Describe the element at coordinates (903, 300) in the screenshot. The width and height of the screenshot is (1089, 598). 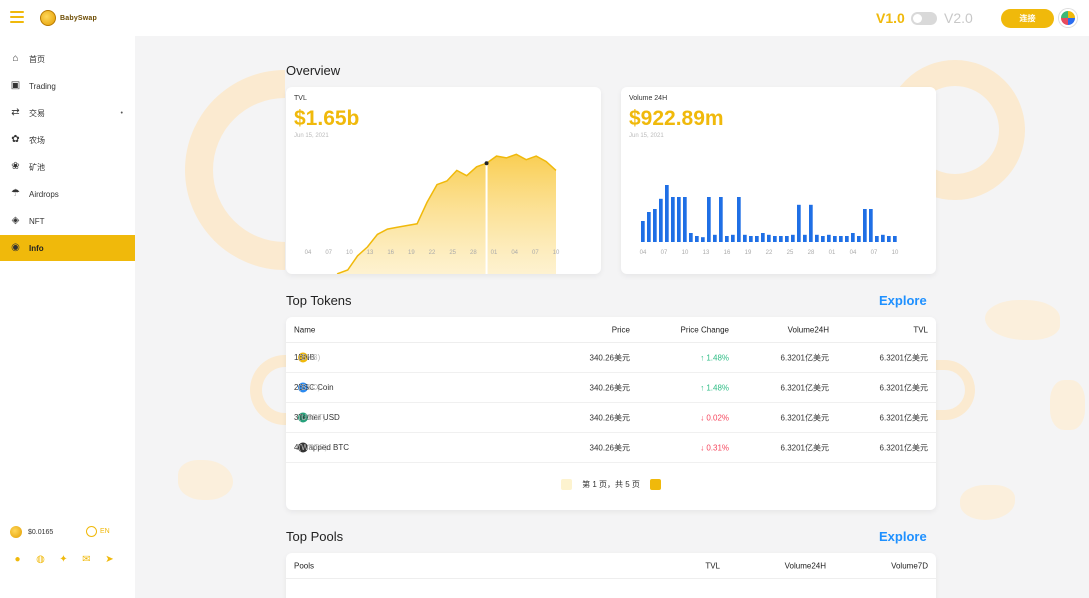
I see `top-tokens-explore-link: Explore` at that location.